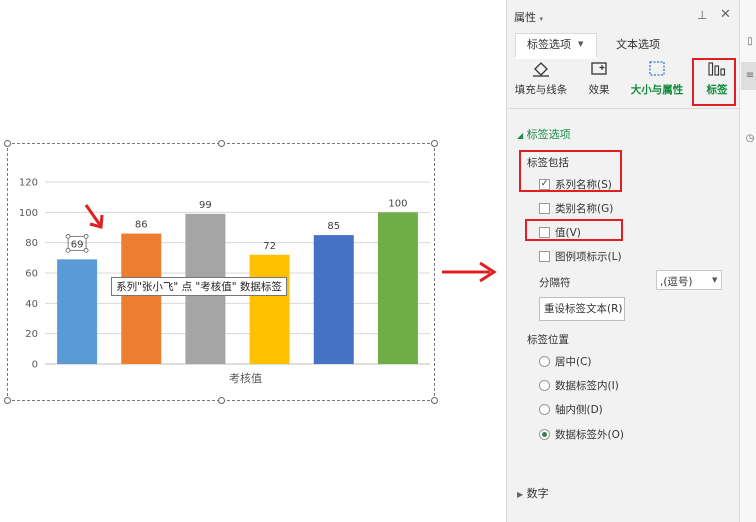 The width and height of the screenshot is (756, 522). I want to click on data-label: 85, so click(333, 226).